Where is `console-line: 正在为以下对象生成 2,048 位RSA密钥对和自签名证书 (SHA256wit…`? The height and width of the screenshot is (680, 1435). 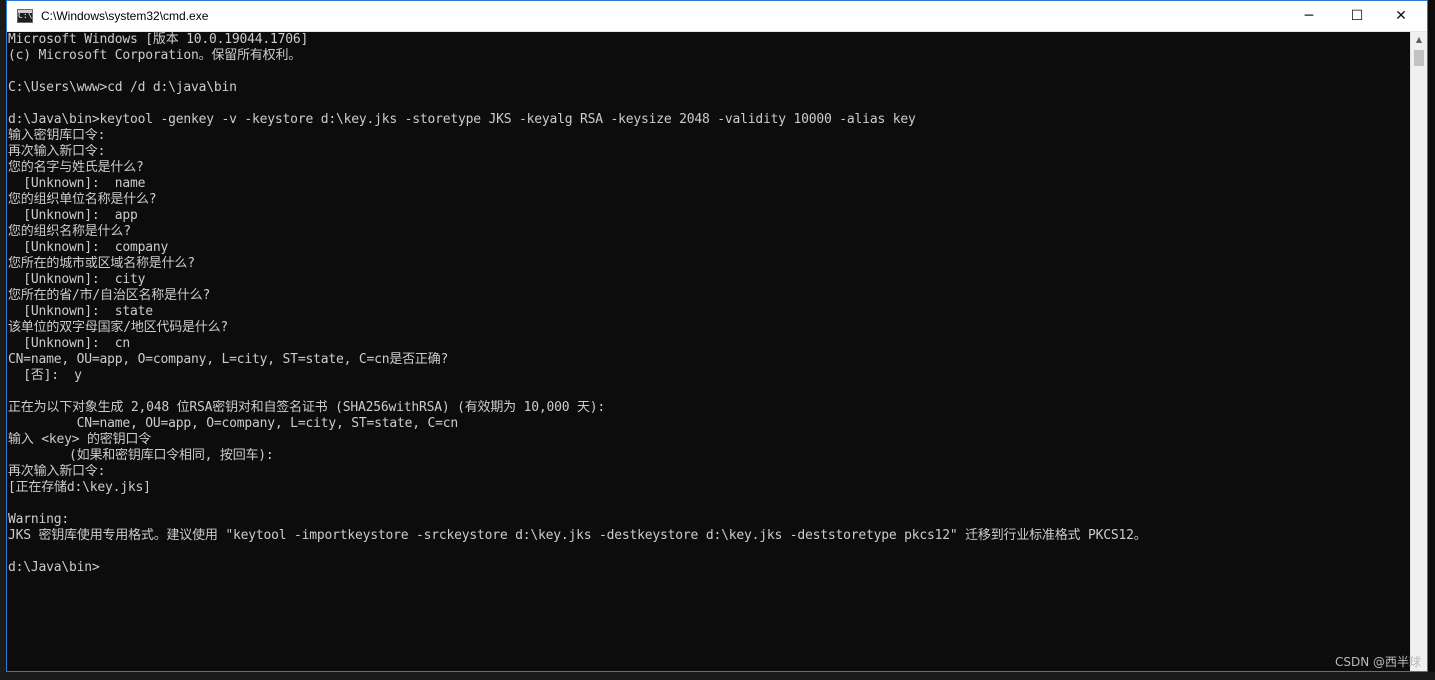 console-line: 正在为以下对象生成 2,048 位RSA密钥对和自签名证书 (SHA256wit… is located at coordinates (307, 407).